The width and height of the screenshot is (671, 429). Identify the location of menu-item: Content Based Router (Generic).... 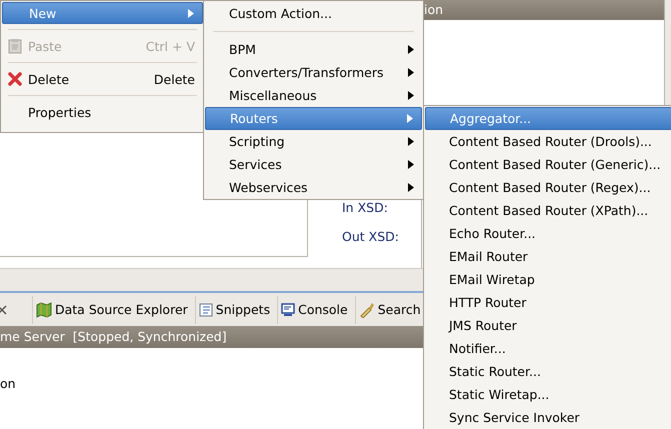
(548, 164).